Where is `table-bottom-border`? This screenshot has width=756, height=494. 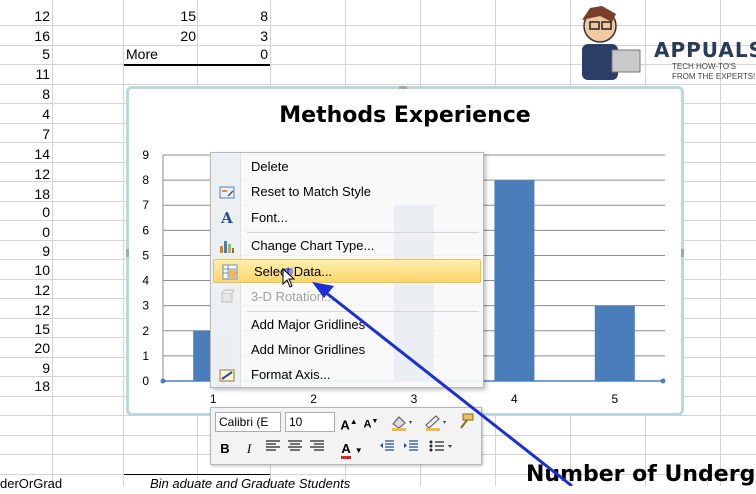 table-bottom-border is located at coordinates (197, 65).